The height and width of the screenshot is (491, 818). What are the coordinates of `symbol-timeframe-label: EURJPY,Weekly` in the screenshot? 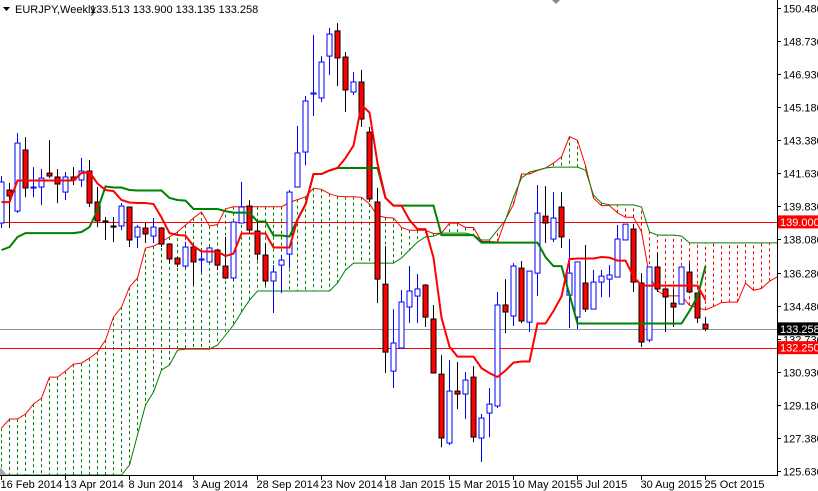 It's located at (55, 10).